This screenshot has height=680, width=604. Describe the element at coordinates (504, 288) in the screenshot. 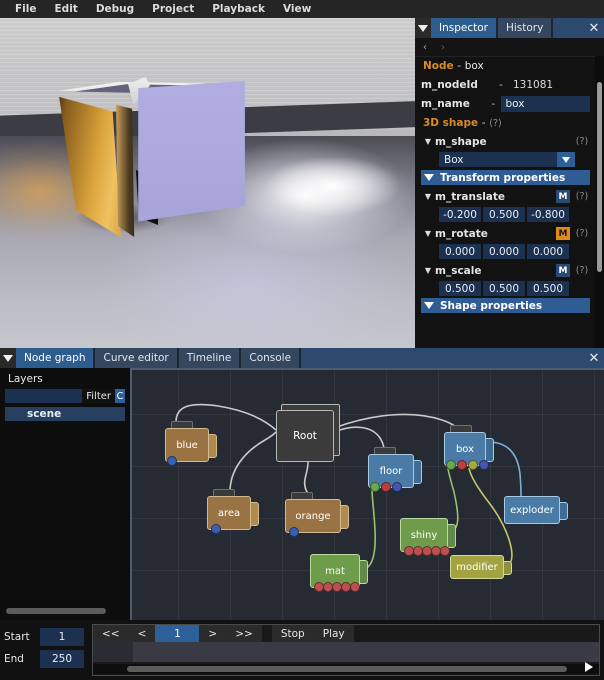

I see `scale-y-input: 0.500` at that location.